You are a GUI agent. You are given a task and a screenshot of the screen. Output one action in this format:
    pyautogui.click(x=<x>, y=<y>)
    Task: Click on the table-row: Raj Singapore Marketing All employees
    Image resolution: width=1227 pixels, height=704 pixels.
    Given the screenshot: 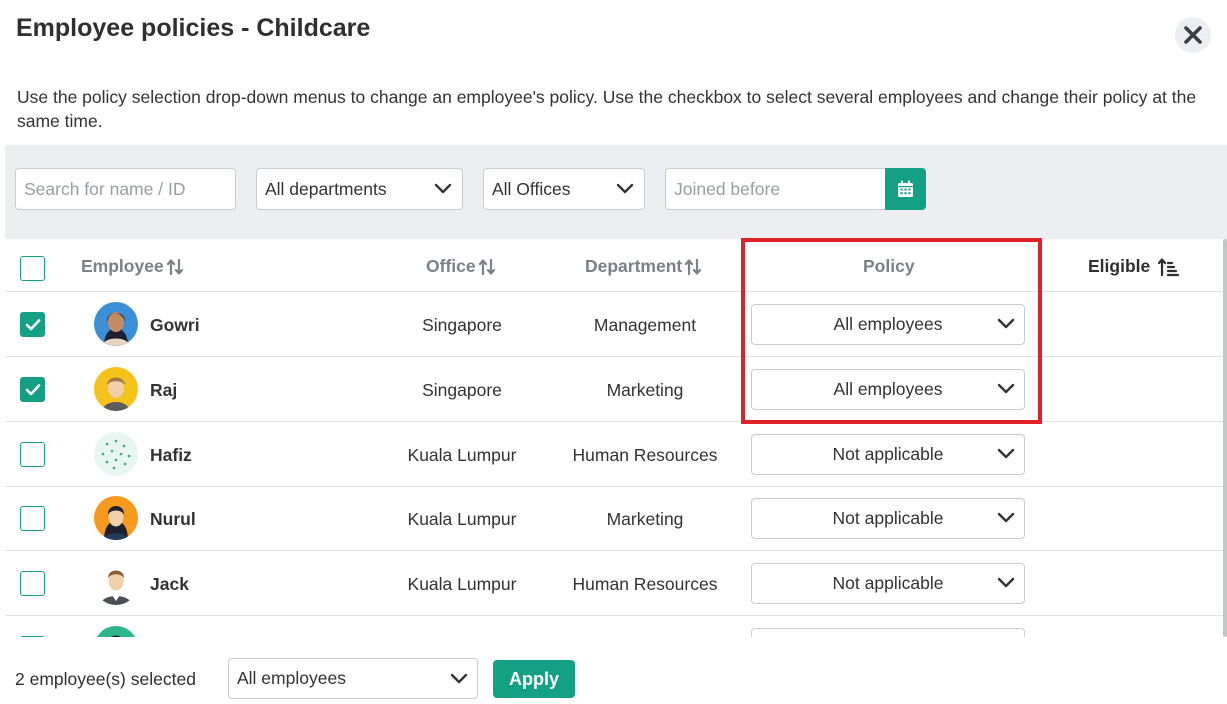 What is the action you would take?
    pyautogui.click(x=616, y=389)
    